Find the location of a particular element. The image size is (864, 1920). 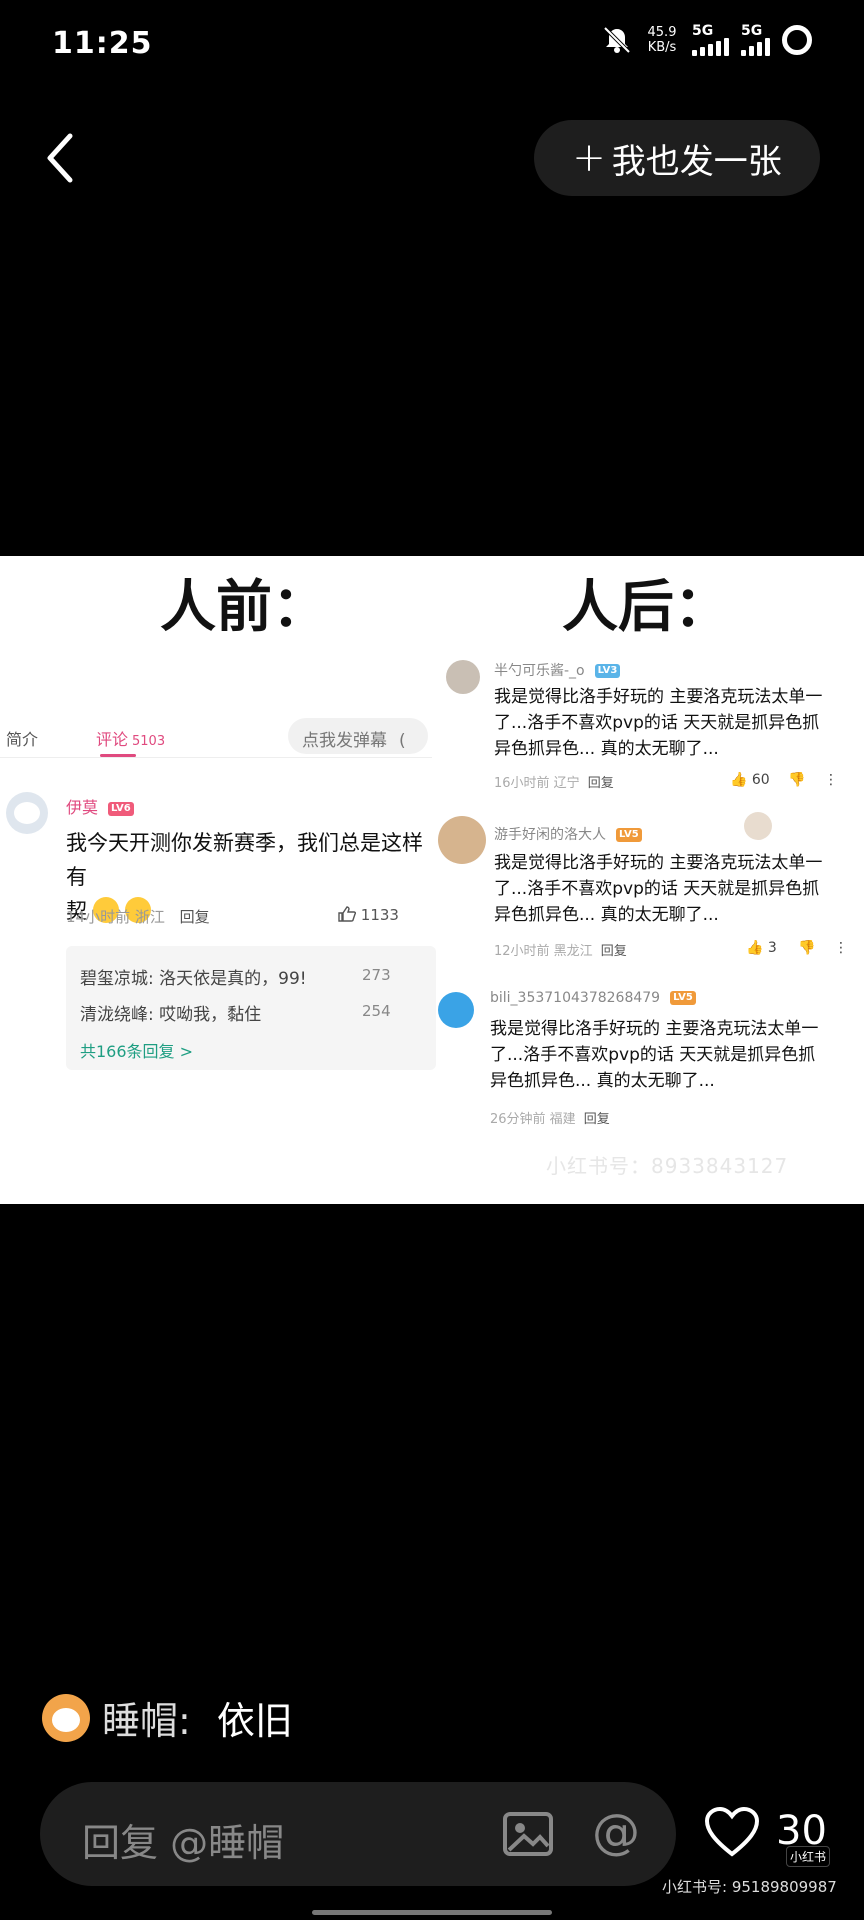

tab-intro: 简介 is located at coordinates (22, 739).